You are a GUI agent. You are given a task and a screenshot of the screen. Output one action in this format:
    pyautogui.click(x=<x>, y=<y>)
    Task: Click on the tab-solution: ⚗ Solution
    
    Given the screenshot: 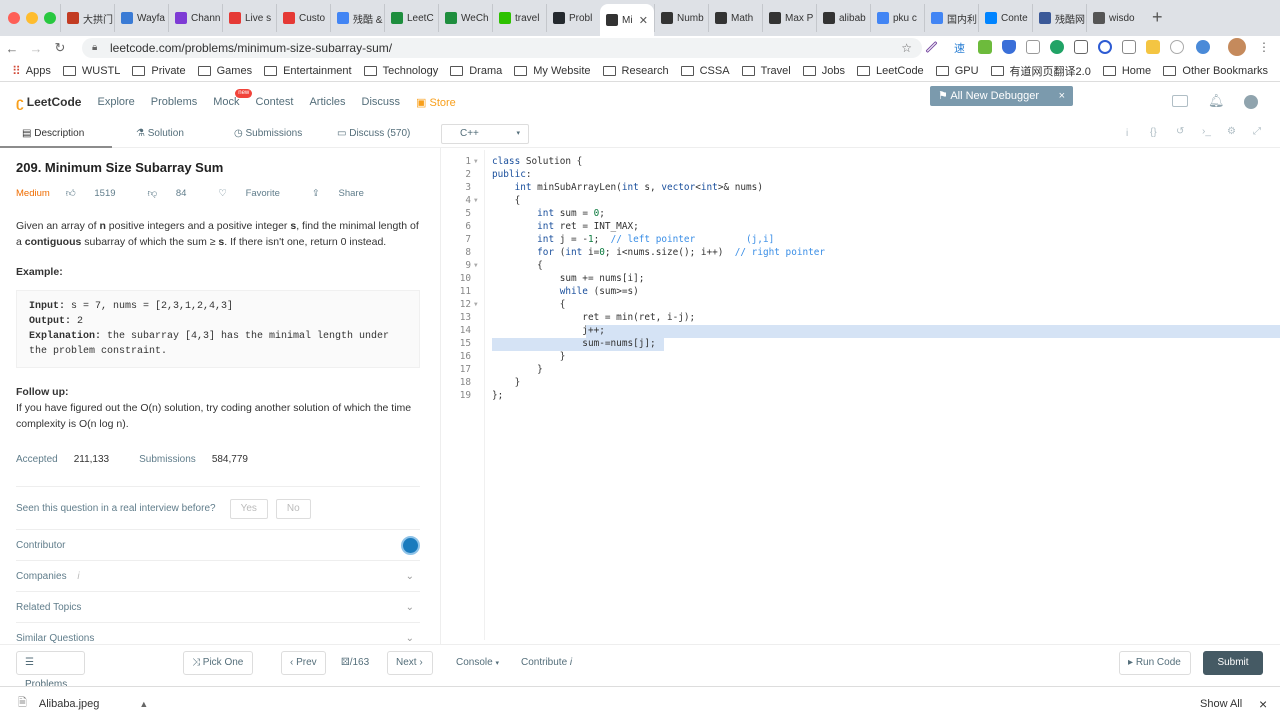 What is the action you would take?
    pyautogui.click(x=160, y=134)
    